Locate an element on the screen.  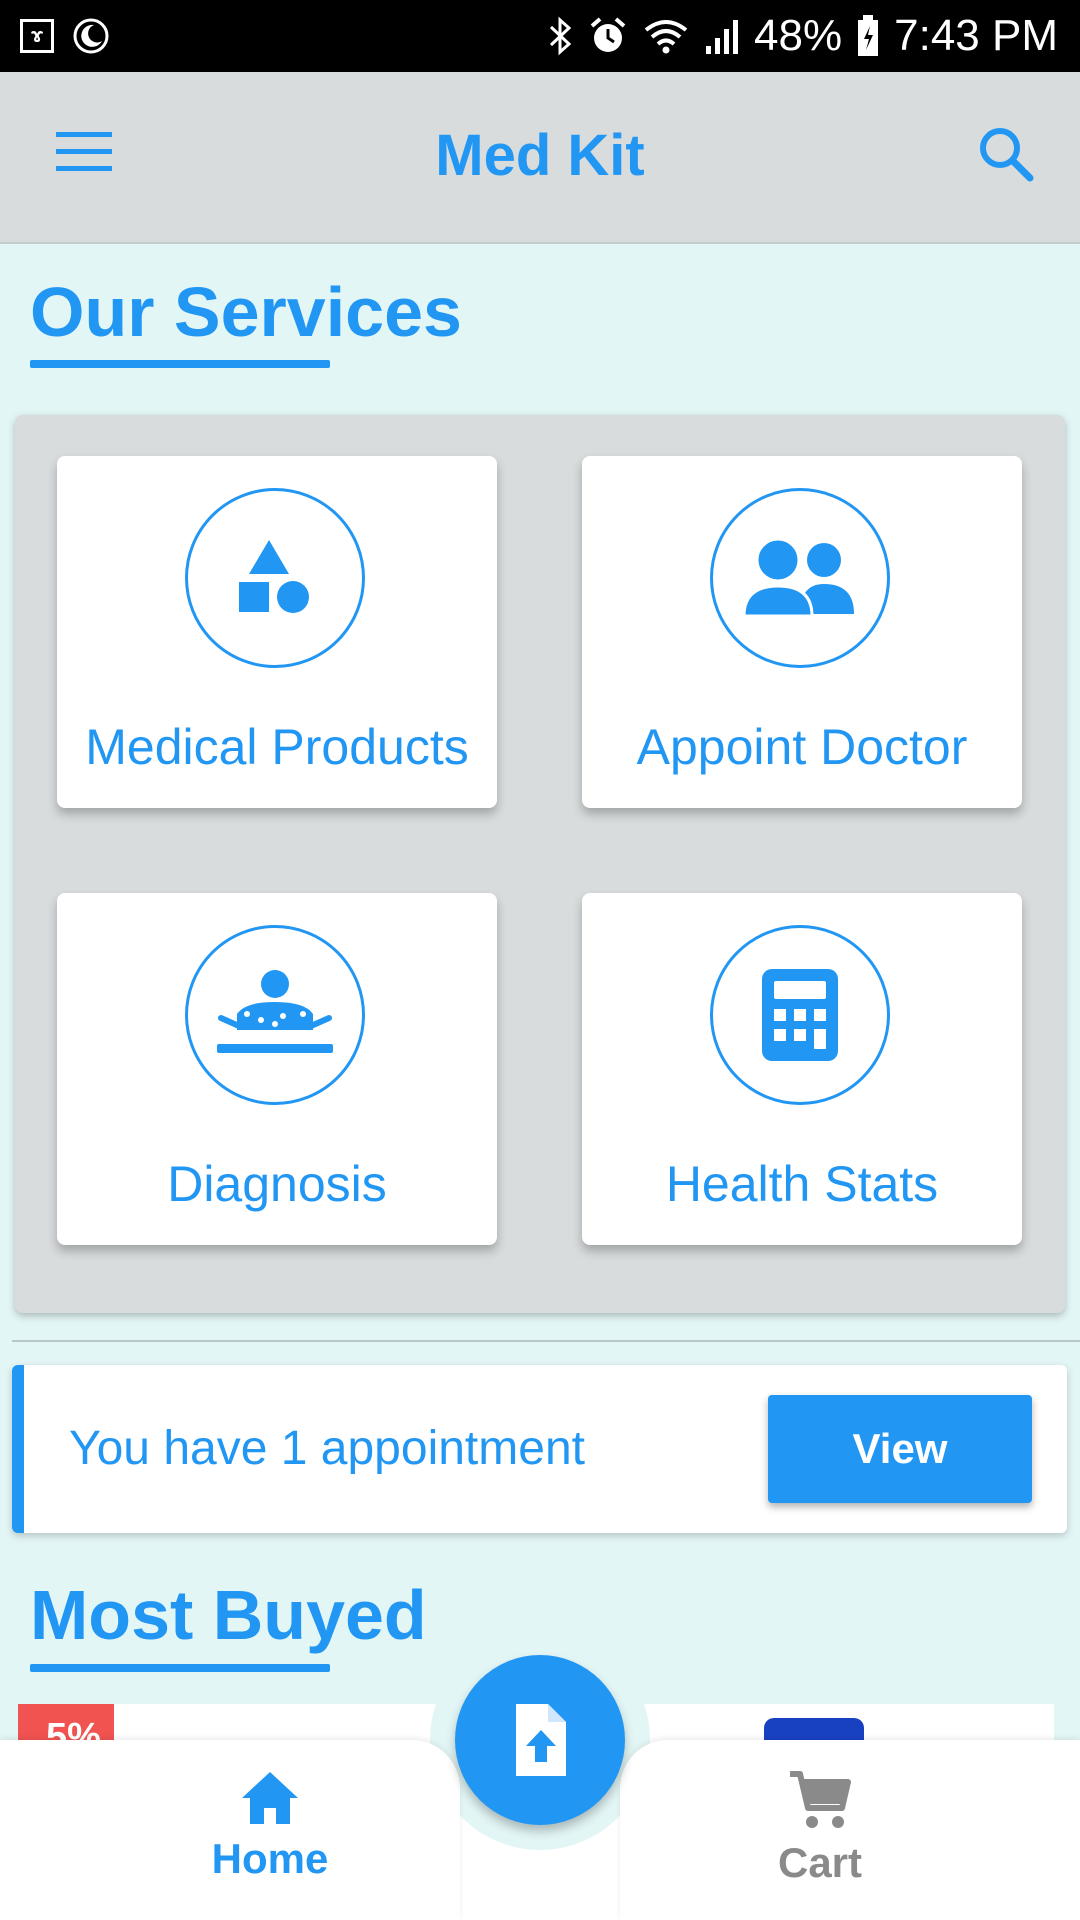
most-buyed-heading-underline is located at coordinates (180, 1668).